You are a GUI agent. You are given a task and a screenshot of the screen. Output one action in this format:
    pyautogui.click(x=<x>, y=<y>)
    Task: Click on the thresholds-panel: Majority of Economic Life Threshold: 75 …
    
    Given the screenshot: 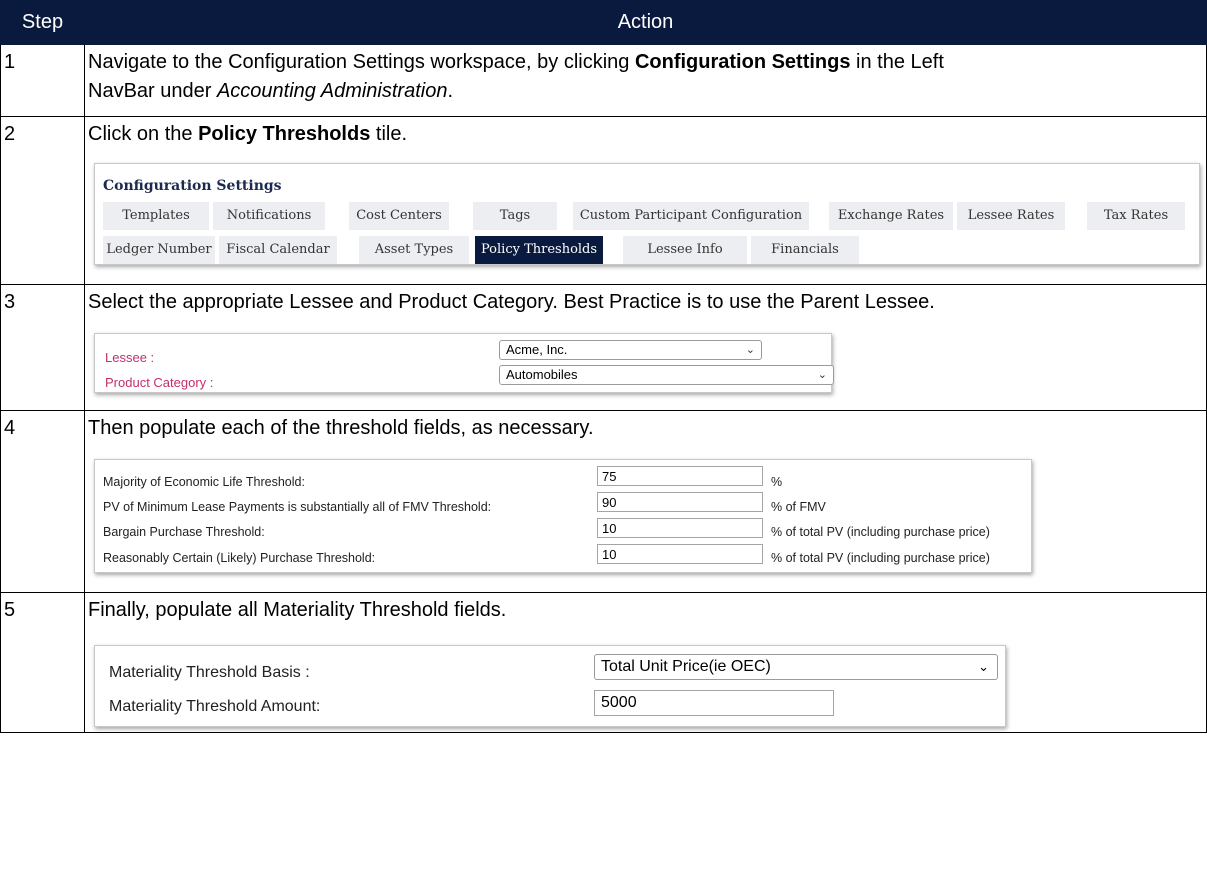 What is the action you would take?
    pyautogui.click(x=563, y=516)
    